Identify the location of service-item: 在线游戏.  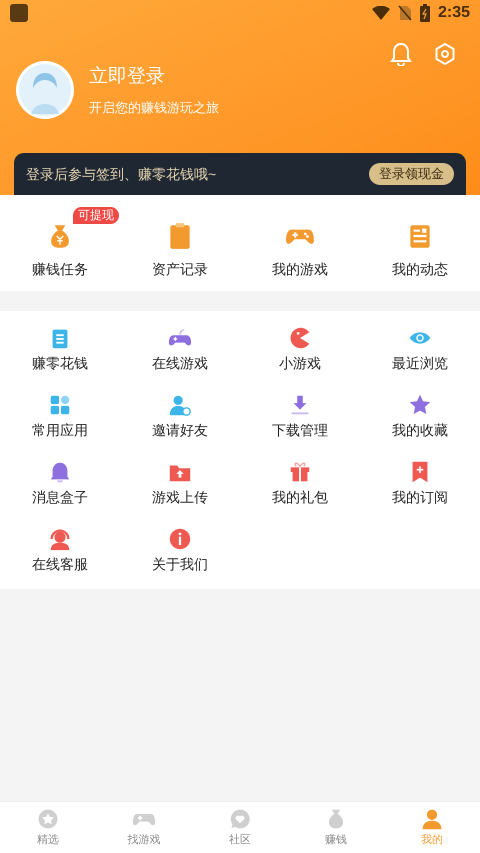
(180, 349).